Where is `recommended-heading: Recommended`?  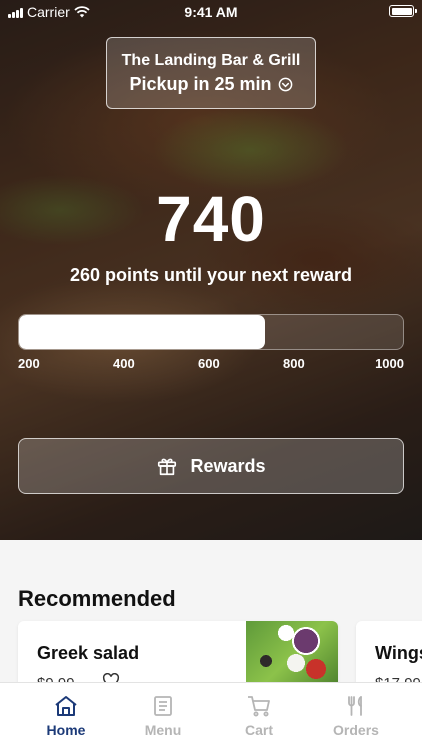
recommended-heading: Recommended is located at coordinates (97, 598).